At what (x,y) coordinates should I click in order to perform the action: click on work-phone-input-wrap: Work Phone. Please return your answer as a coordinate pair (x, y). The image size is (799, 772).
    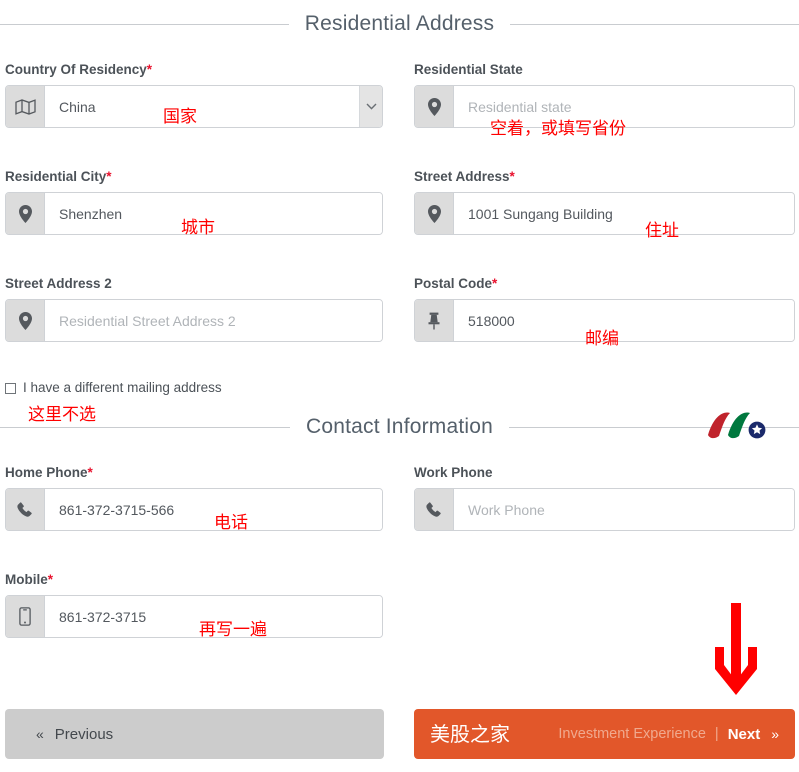
    Looking at the image, I should click on (604, 509).